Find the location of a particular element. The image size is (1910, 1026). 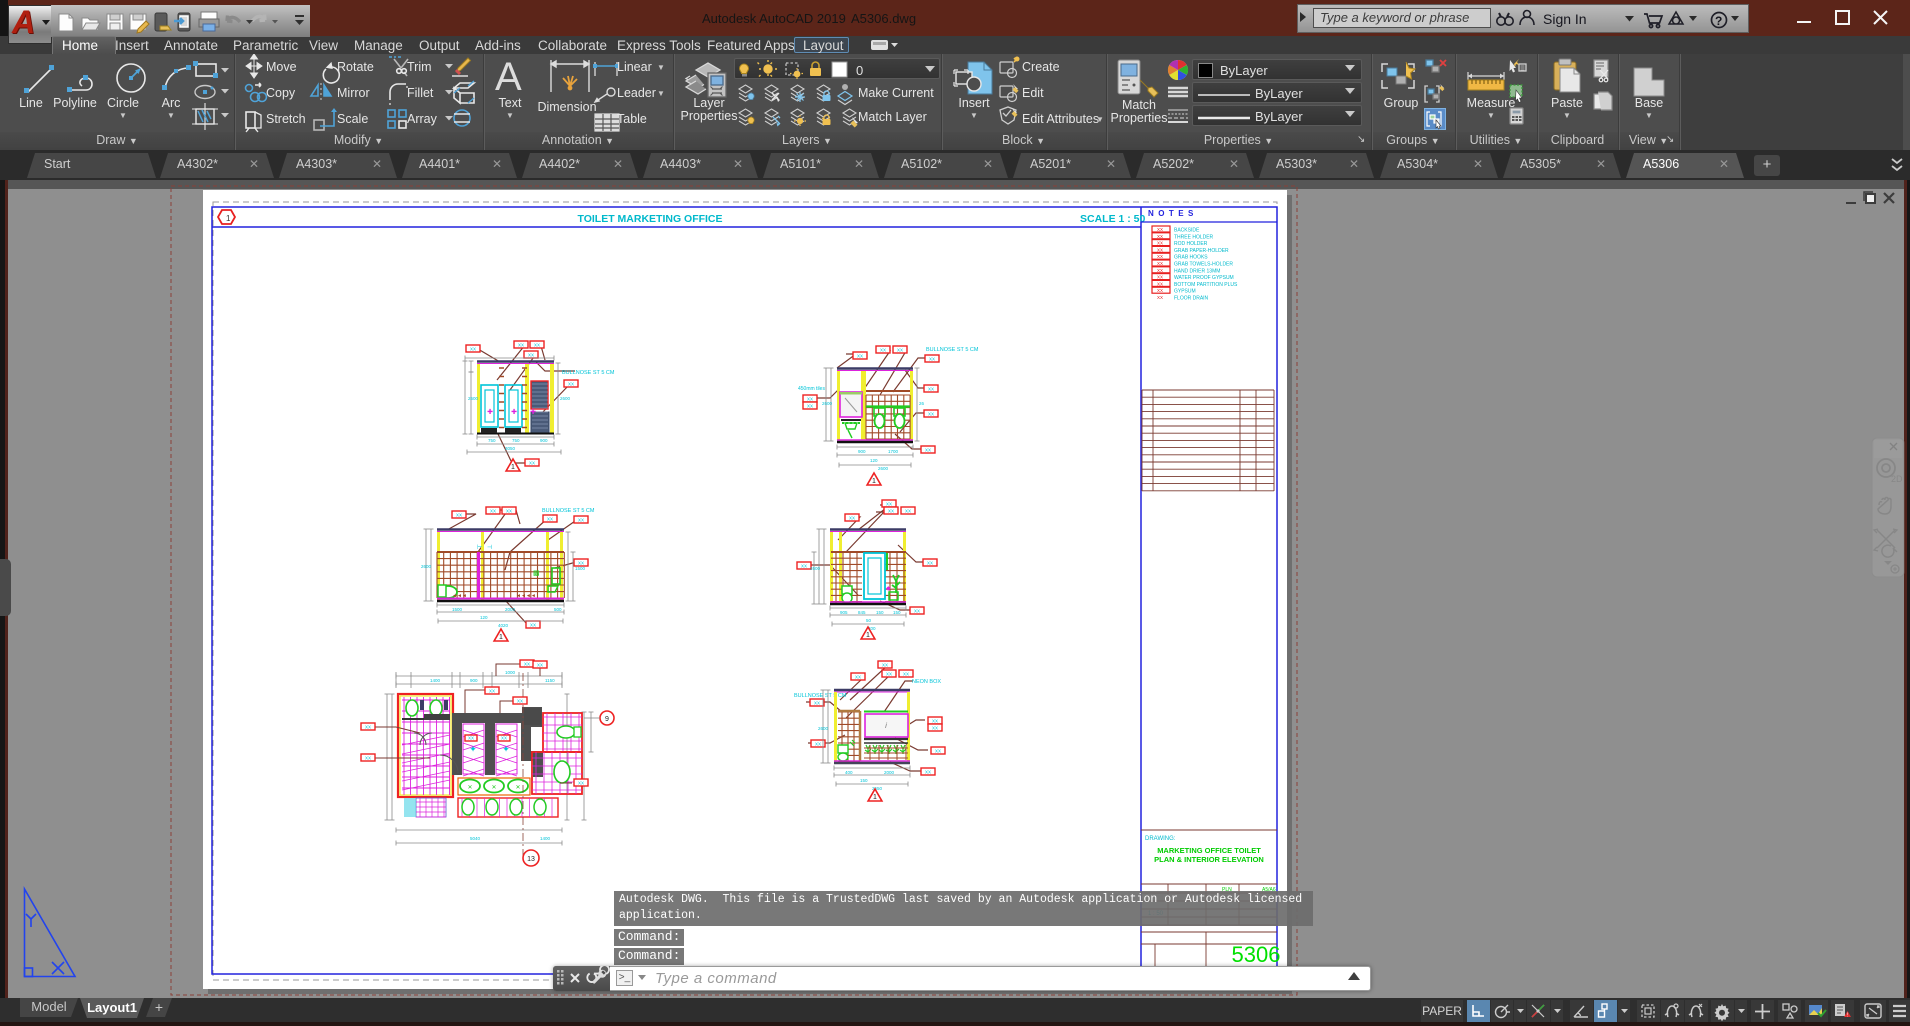

svg-text: PAPER is located at coordinates (1442, 1011).